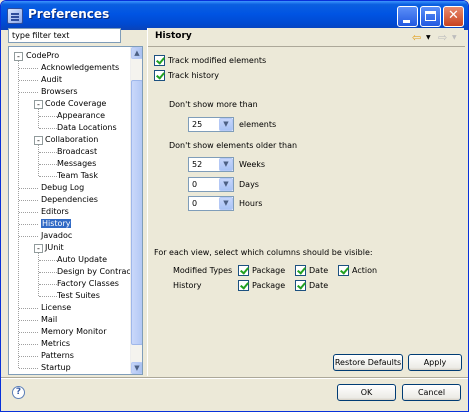 This screenshot has width=469, height=412. What do you see at coordinates (15, 16) in the screenshot?
I see `preferences-app-icon` at bounding box center [15, 16].